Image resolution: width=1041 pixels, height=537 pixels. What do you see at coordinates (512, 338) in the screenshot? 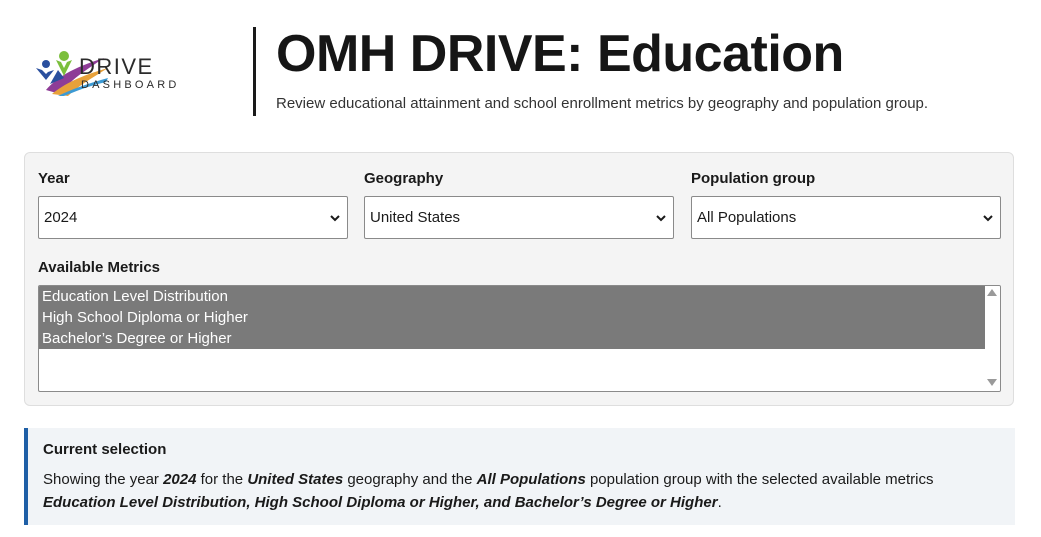
I see `metric-option: Bachelor’s Degree or Higher` at bounding box center [512, 338].